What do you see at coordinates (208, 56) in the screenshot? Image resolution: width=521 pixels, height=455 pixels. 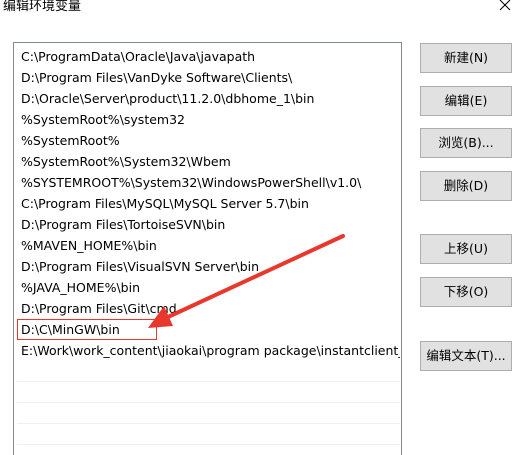 I see `list-item: C:\ProgramData\Oracle\Java\javapath` at bounding box center [208, 56].